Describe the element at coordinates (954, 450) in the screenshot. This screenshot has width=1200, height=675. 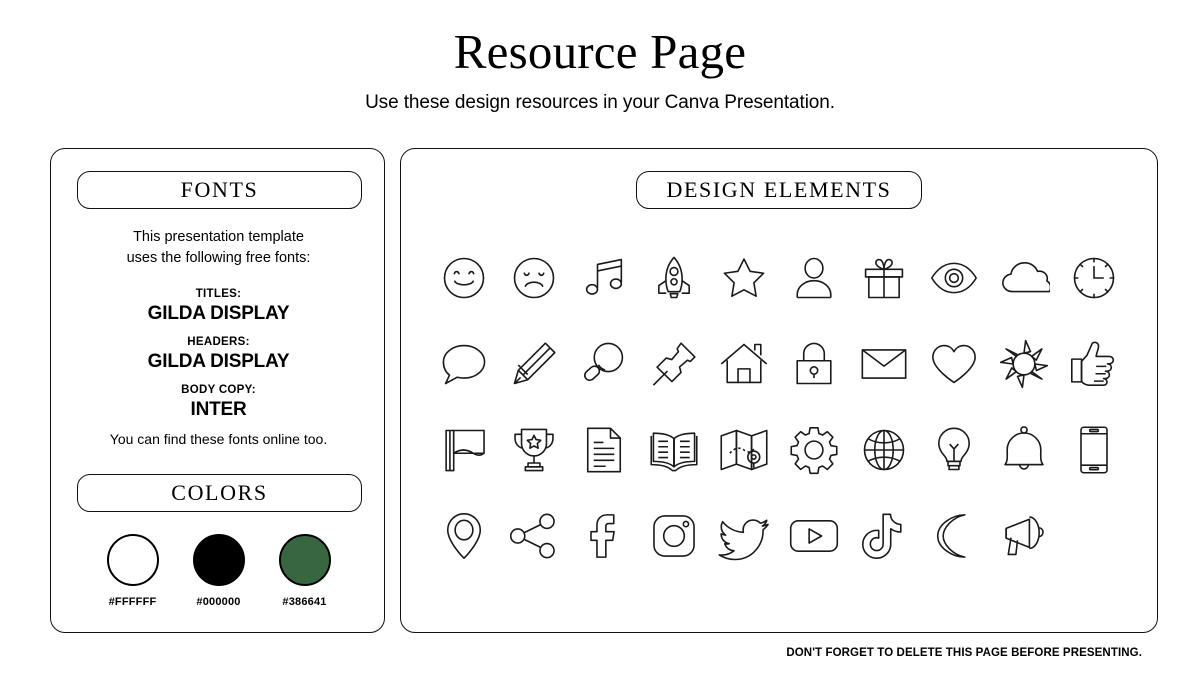
I see `lightbulb-icon` at that location.